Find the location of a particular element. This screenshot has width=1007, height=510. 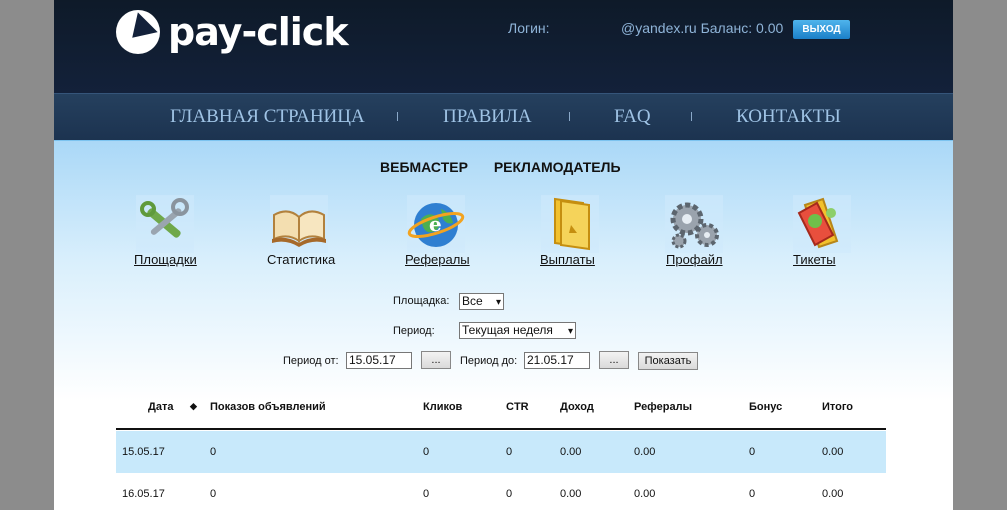

menu-sites: Площадки is located at coordinates (165, 259).